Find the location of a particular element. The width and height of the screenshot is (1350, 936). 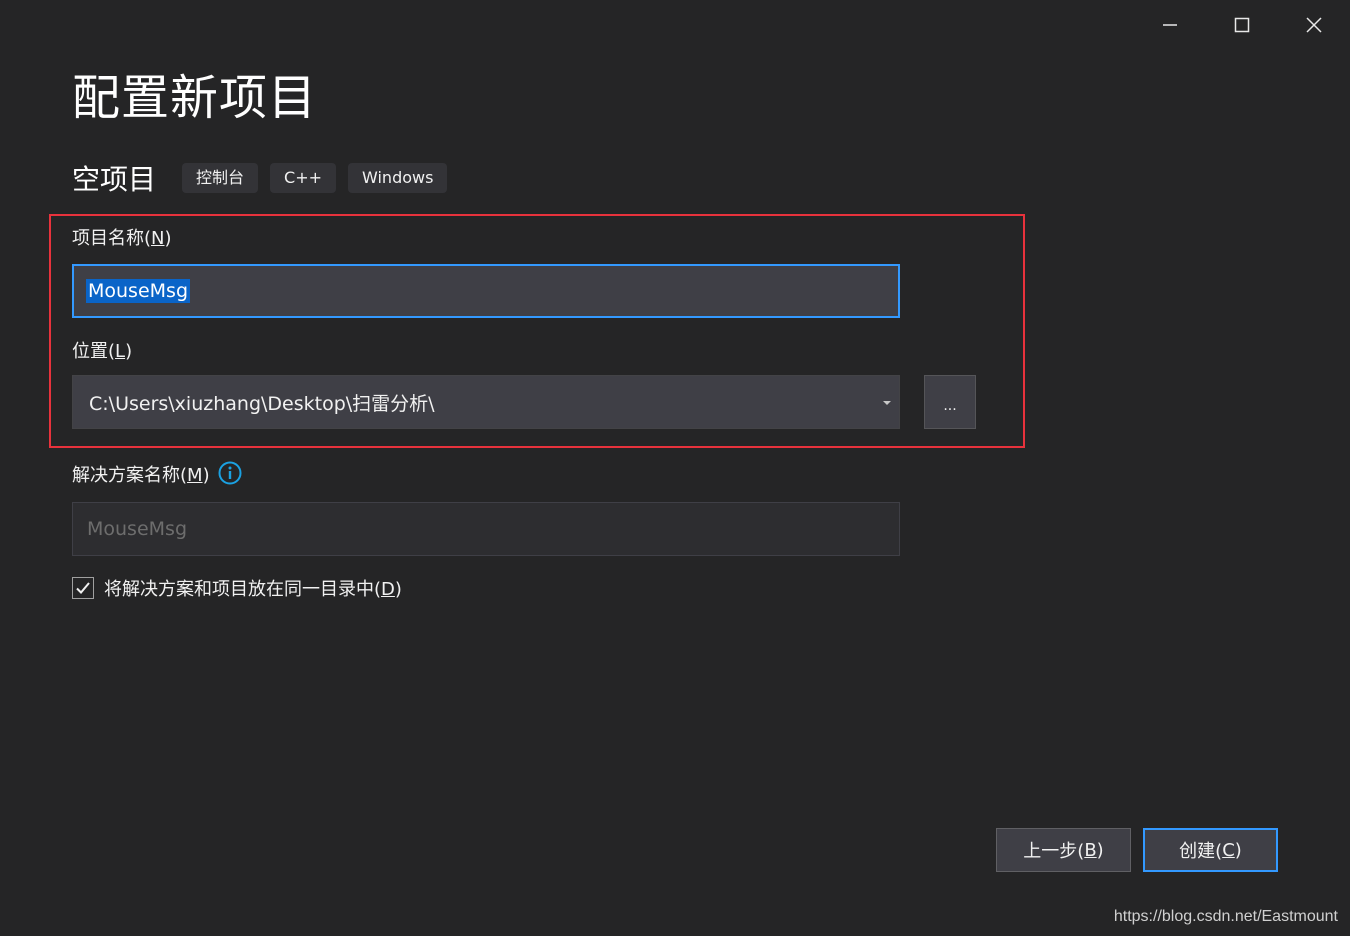

same-directory-option: 将解决方案和项目放在同一目录中(D) is located at coordinates (237, 588).